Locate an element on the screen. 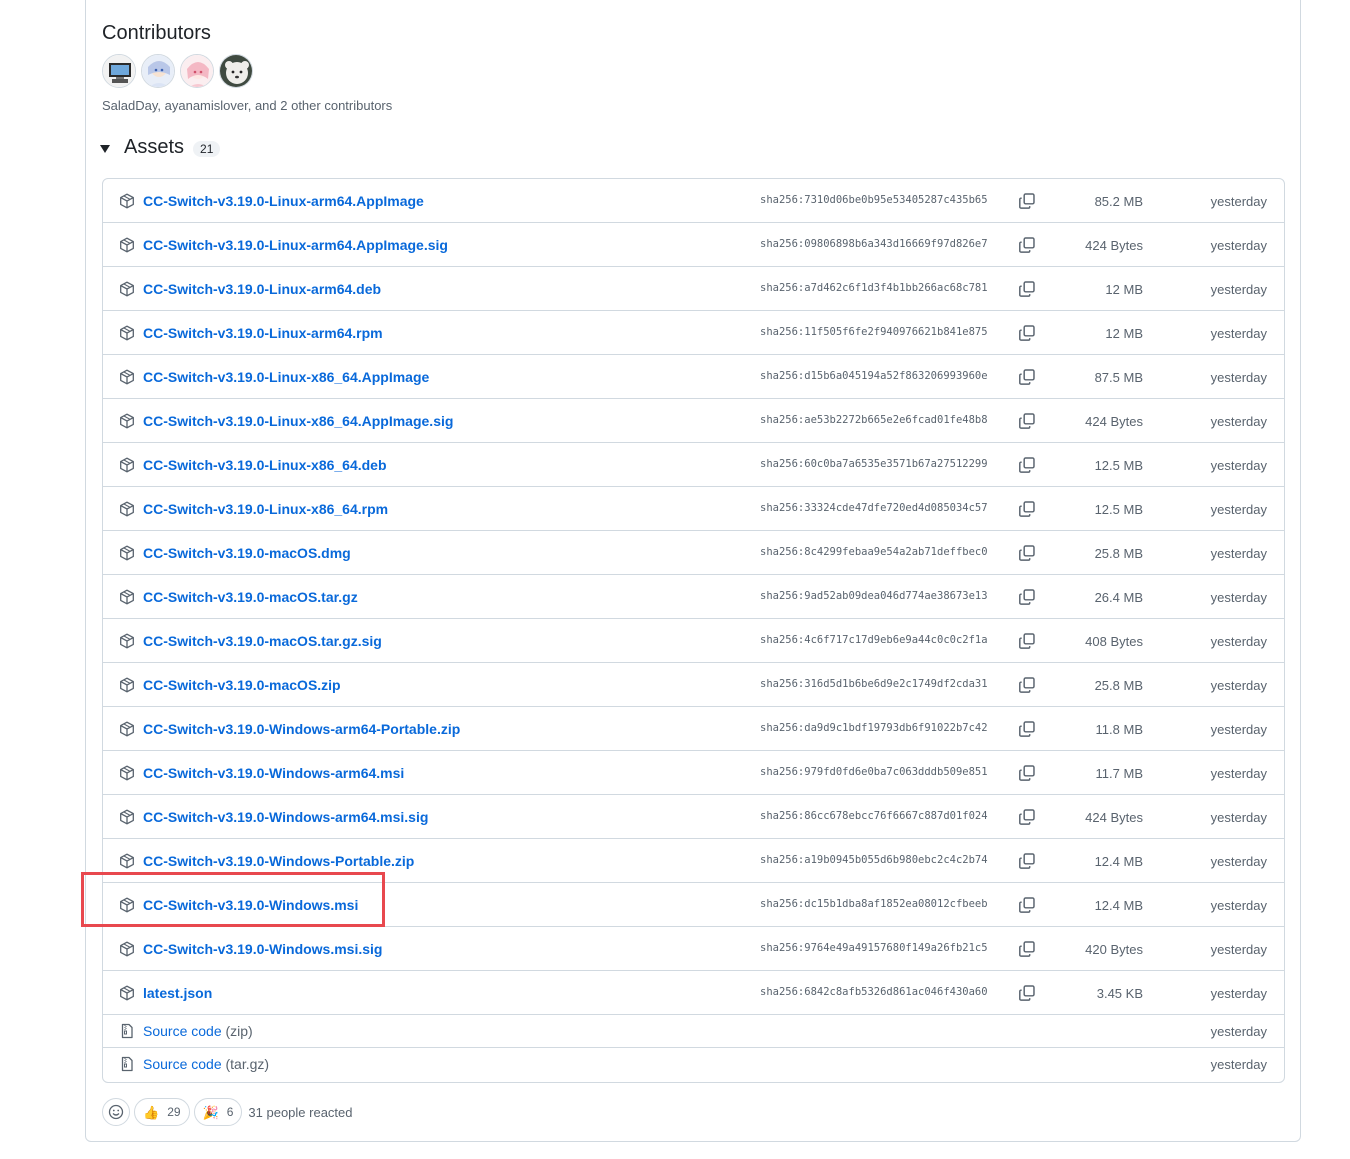  assets-toggle: Assets 21 is located at coordinates (160, 147).